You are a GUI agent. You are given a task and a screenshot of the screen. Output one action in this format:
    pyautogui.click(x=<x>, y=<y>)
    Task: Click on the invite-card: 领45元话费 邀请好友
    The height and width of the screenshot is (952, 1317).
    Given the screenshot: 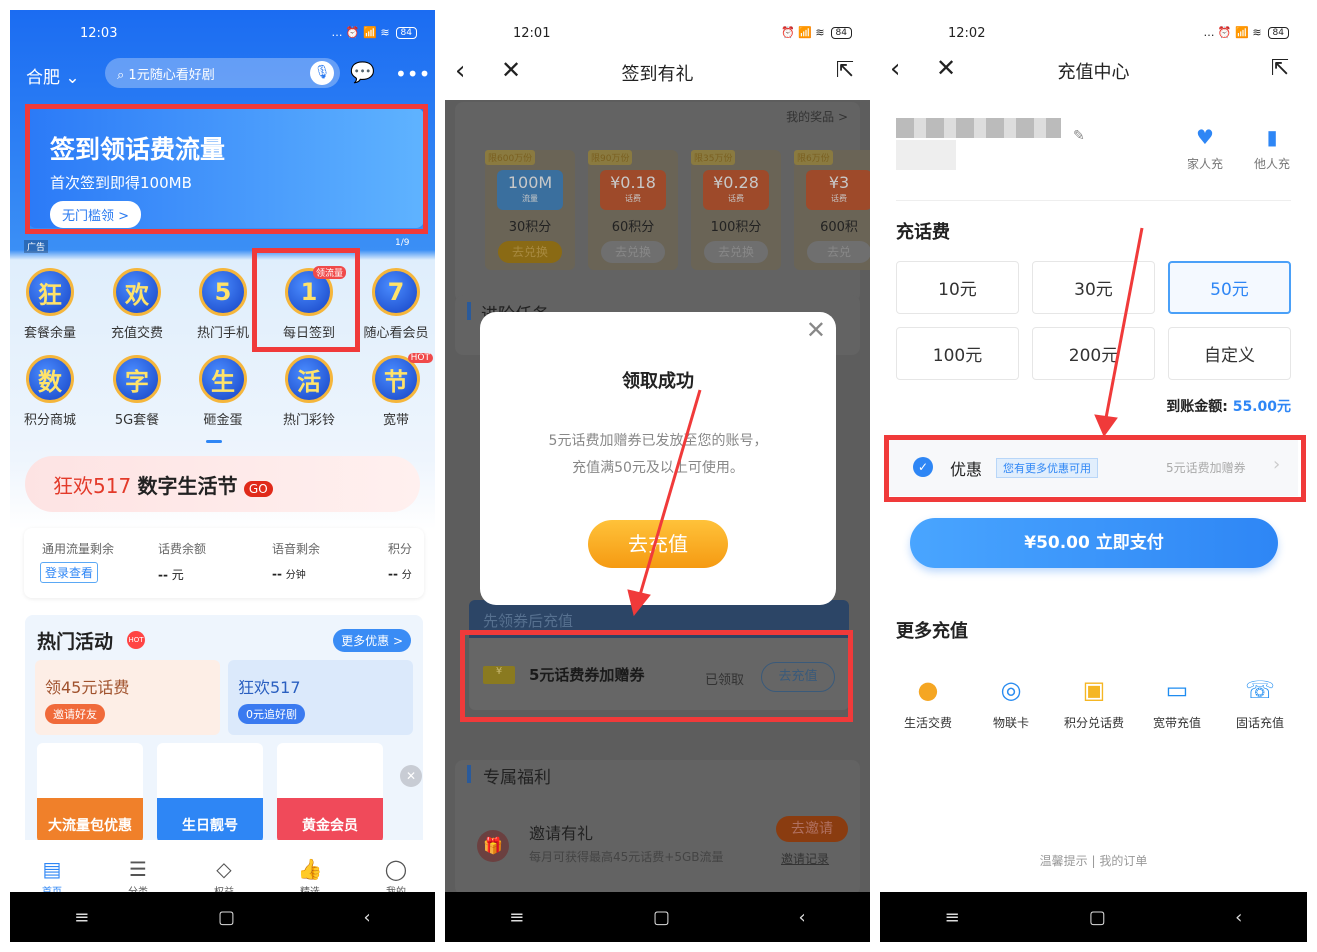 What is the action you would take?
    pyautogui.click(x=127, y=697)
    